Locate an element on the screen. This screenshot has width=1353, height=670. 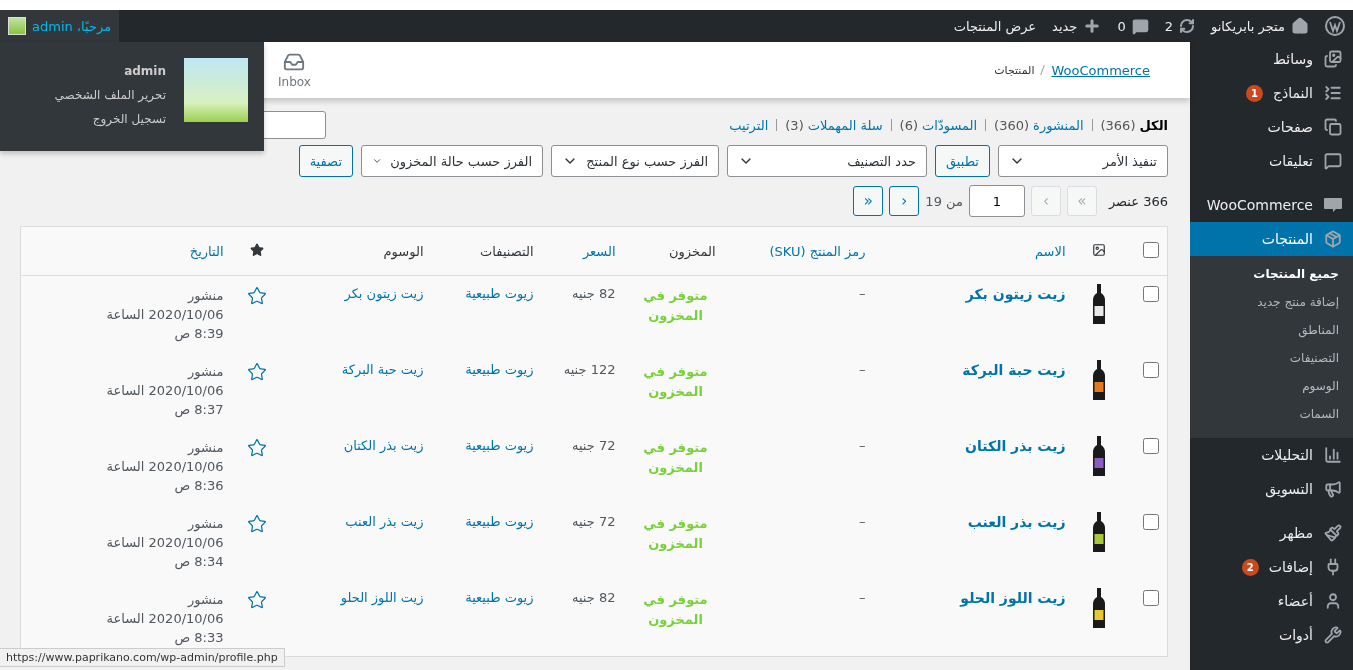
filter-select: الفرز حسب نوع المنتج is located at coordinates (635, 161).